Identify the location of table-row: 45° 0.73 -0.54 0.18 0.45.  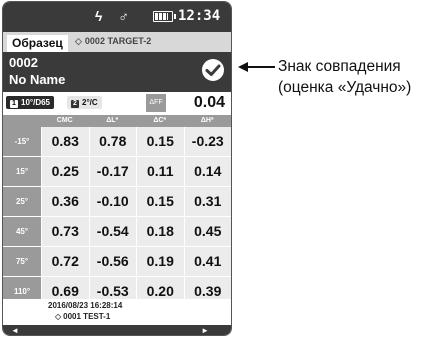
(117, 232).